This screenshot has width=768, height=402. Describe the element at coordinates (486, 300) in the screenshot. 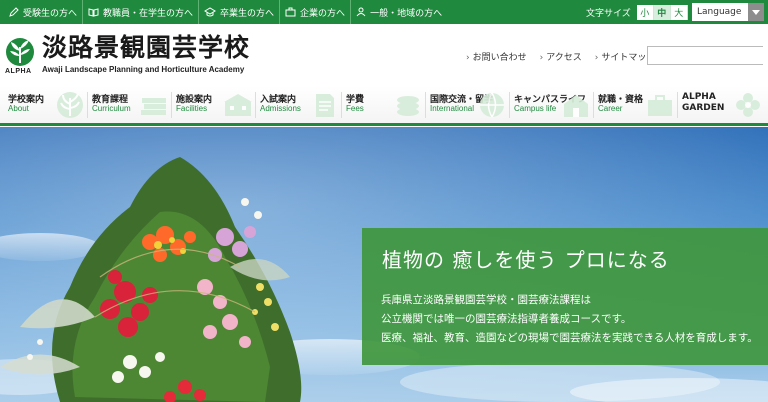

I see `hero-line: 兵庫県立淡路景観園芸学校・園芸療法課程は` at that location.